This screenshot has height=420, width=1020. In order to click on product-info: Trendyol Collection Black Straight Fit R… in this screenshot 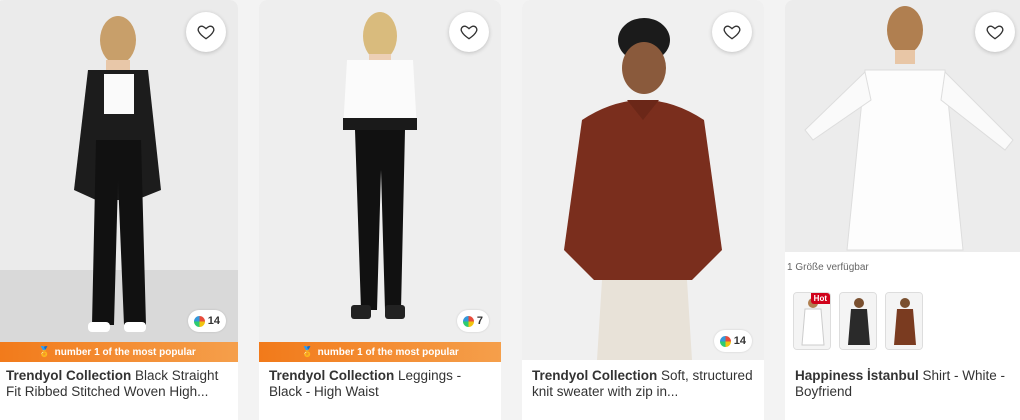, I will do `click(117, 384)`.